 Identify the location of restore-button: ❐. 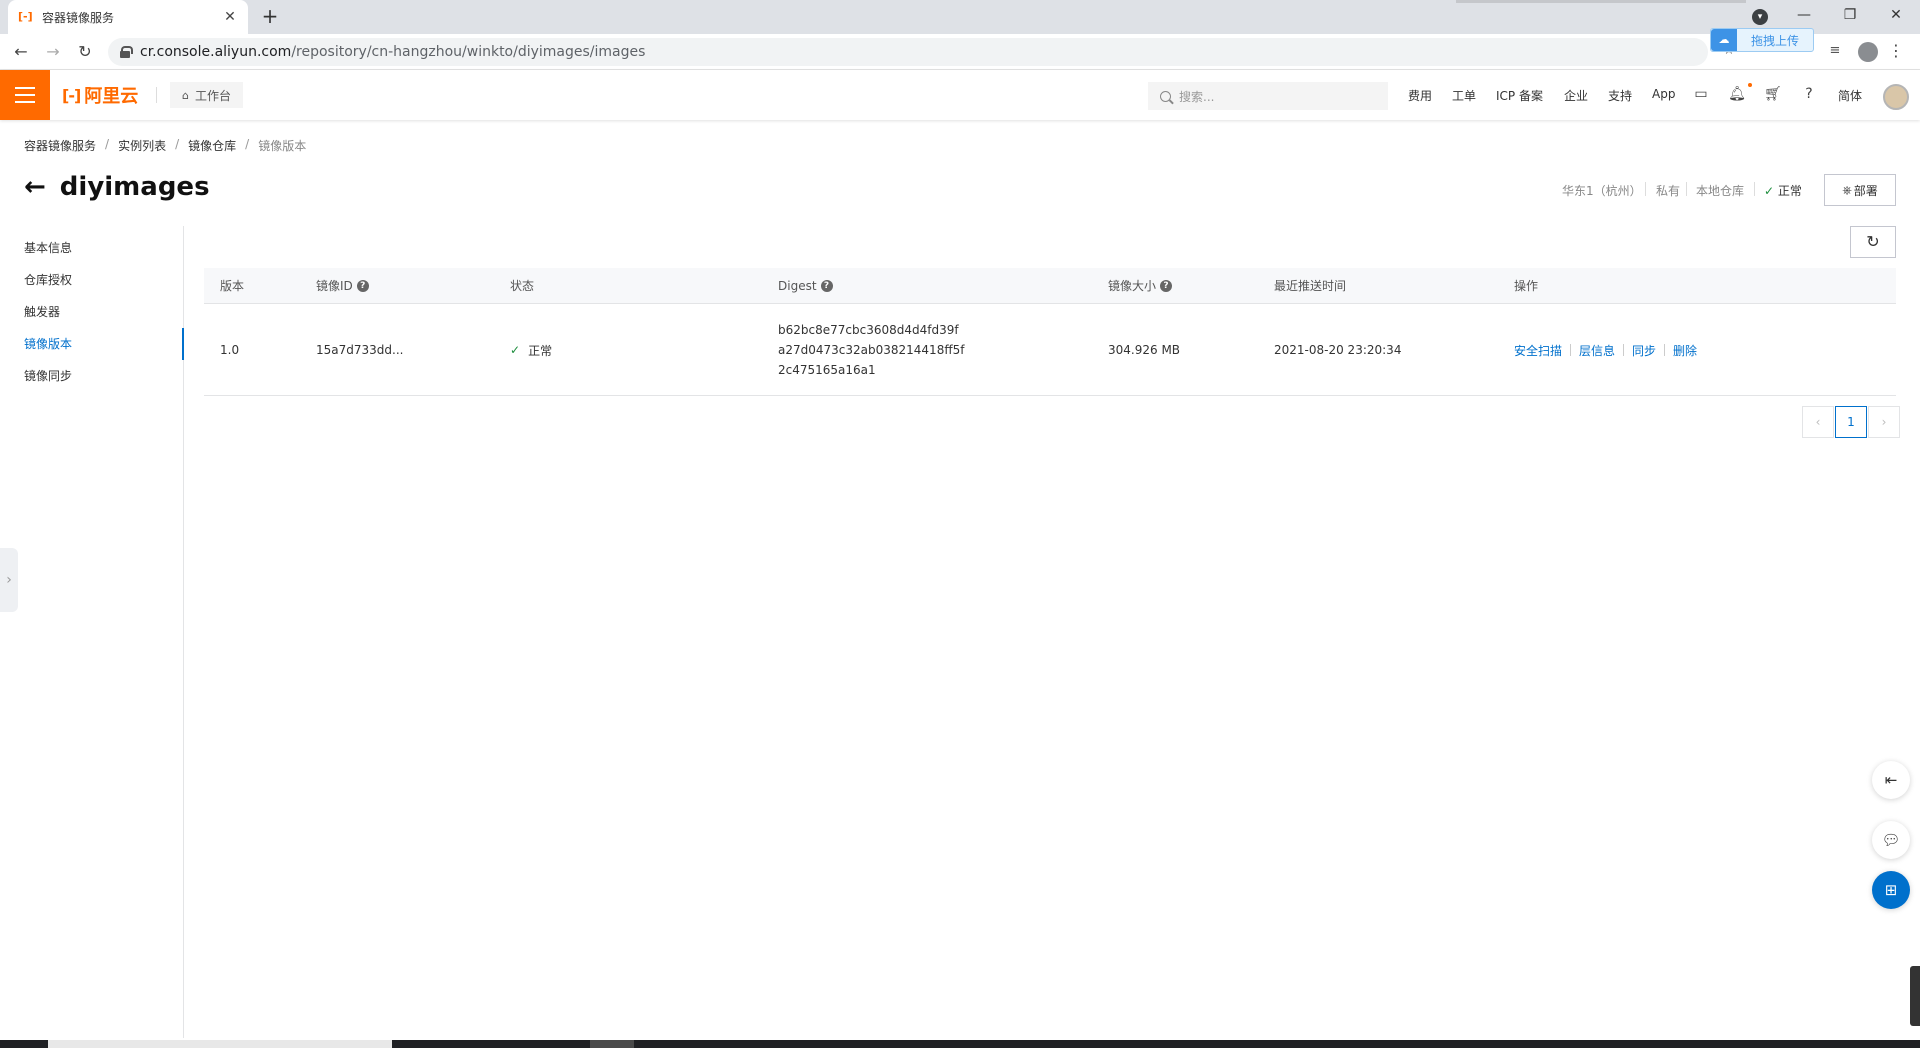
(1850, 16).